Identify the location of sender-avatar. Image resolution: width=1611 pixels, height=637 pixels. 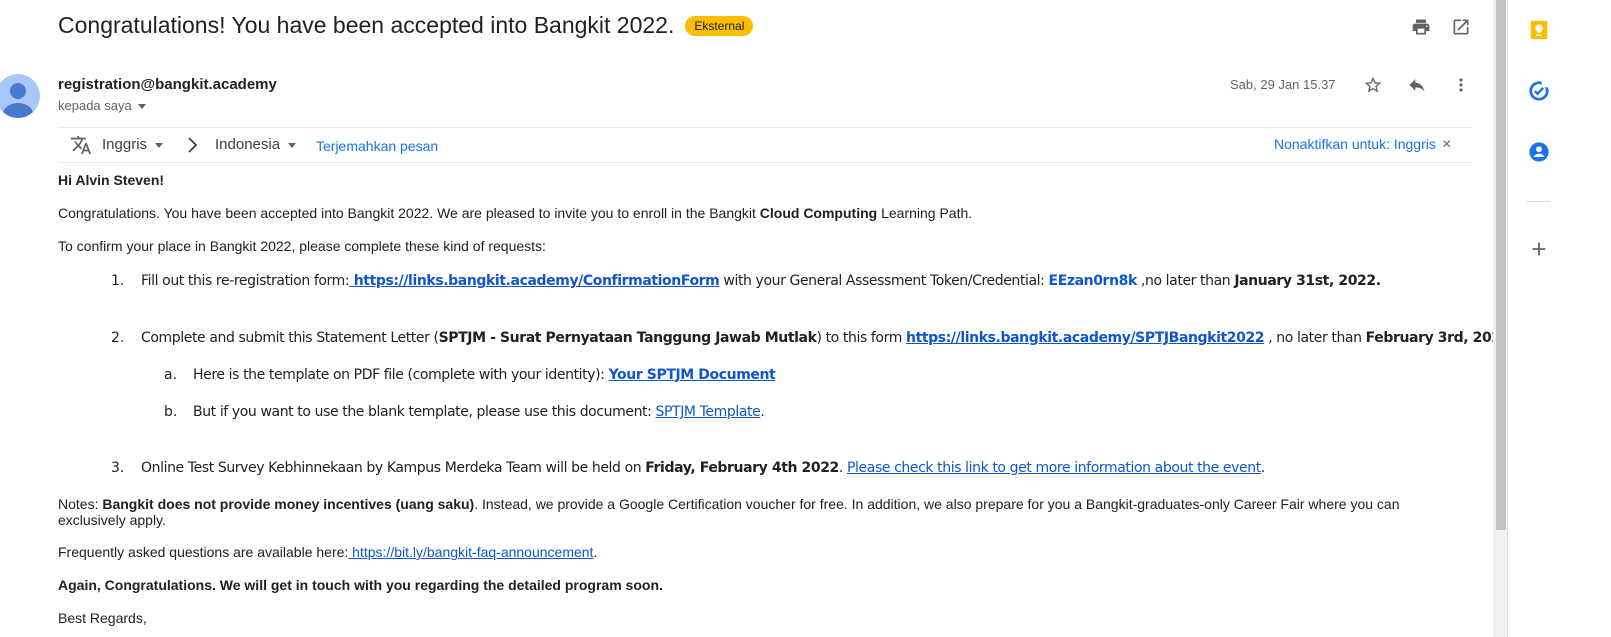
(20, 96).